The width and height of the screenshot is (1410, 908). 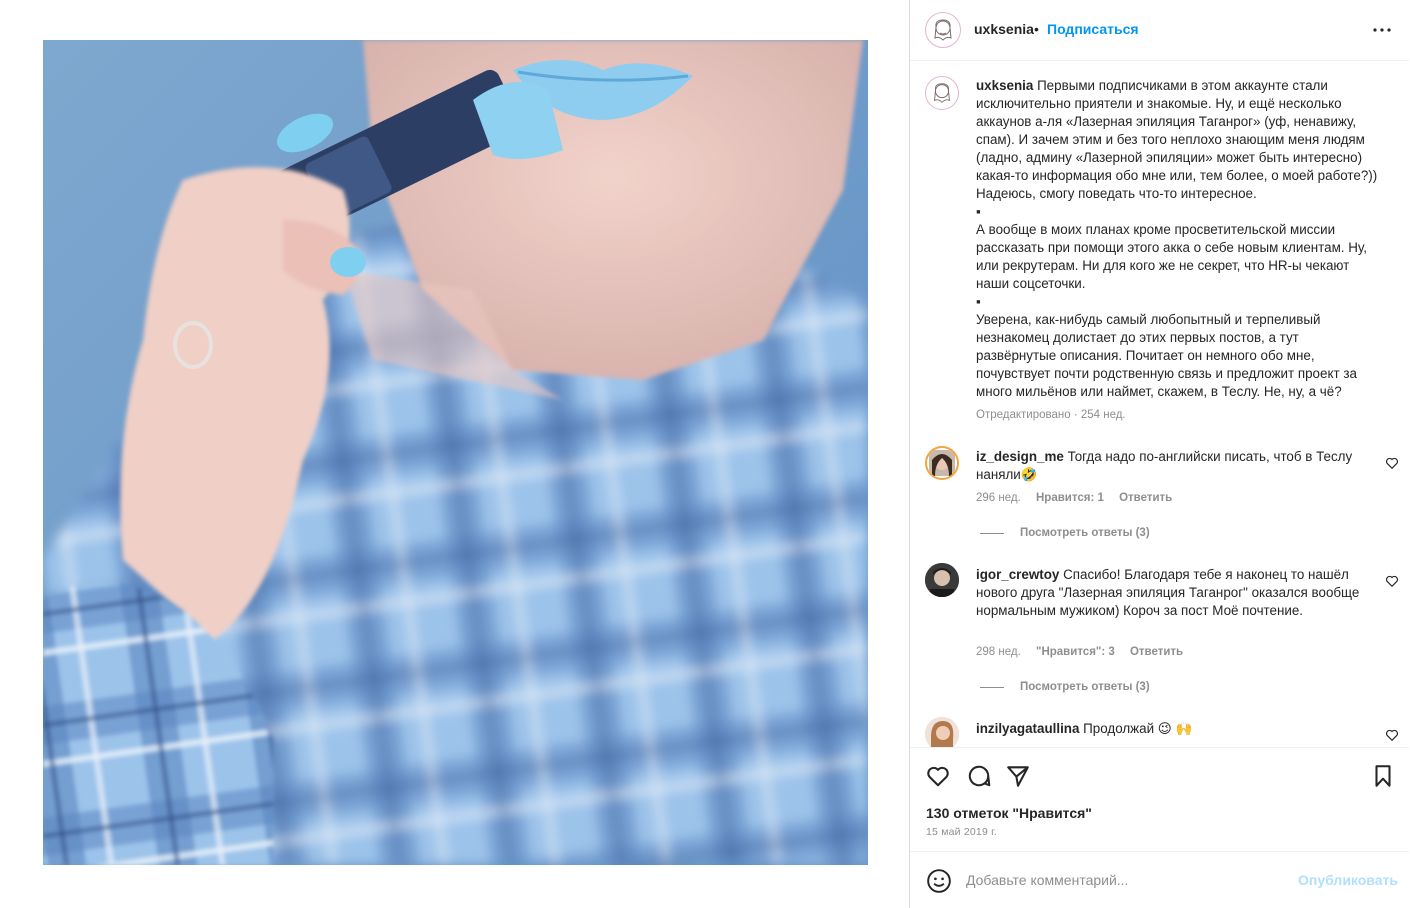 I want to click on comment-time: 296 нед., so click(x=998, y=498).